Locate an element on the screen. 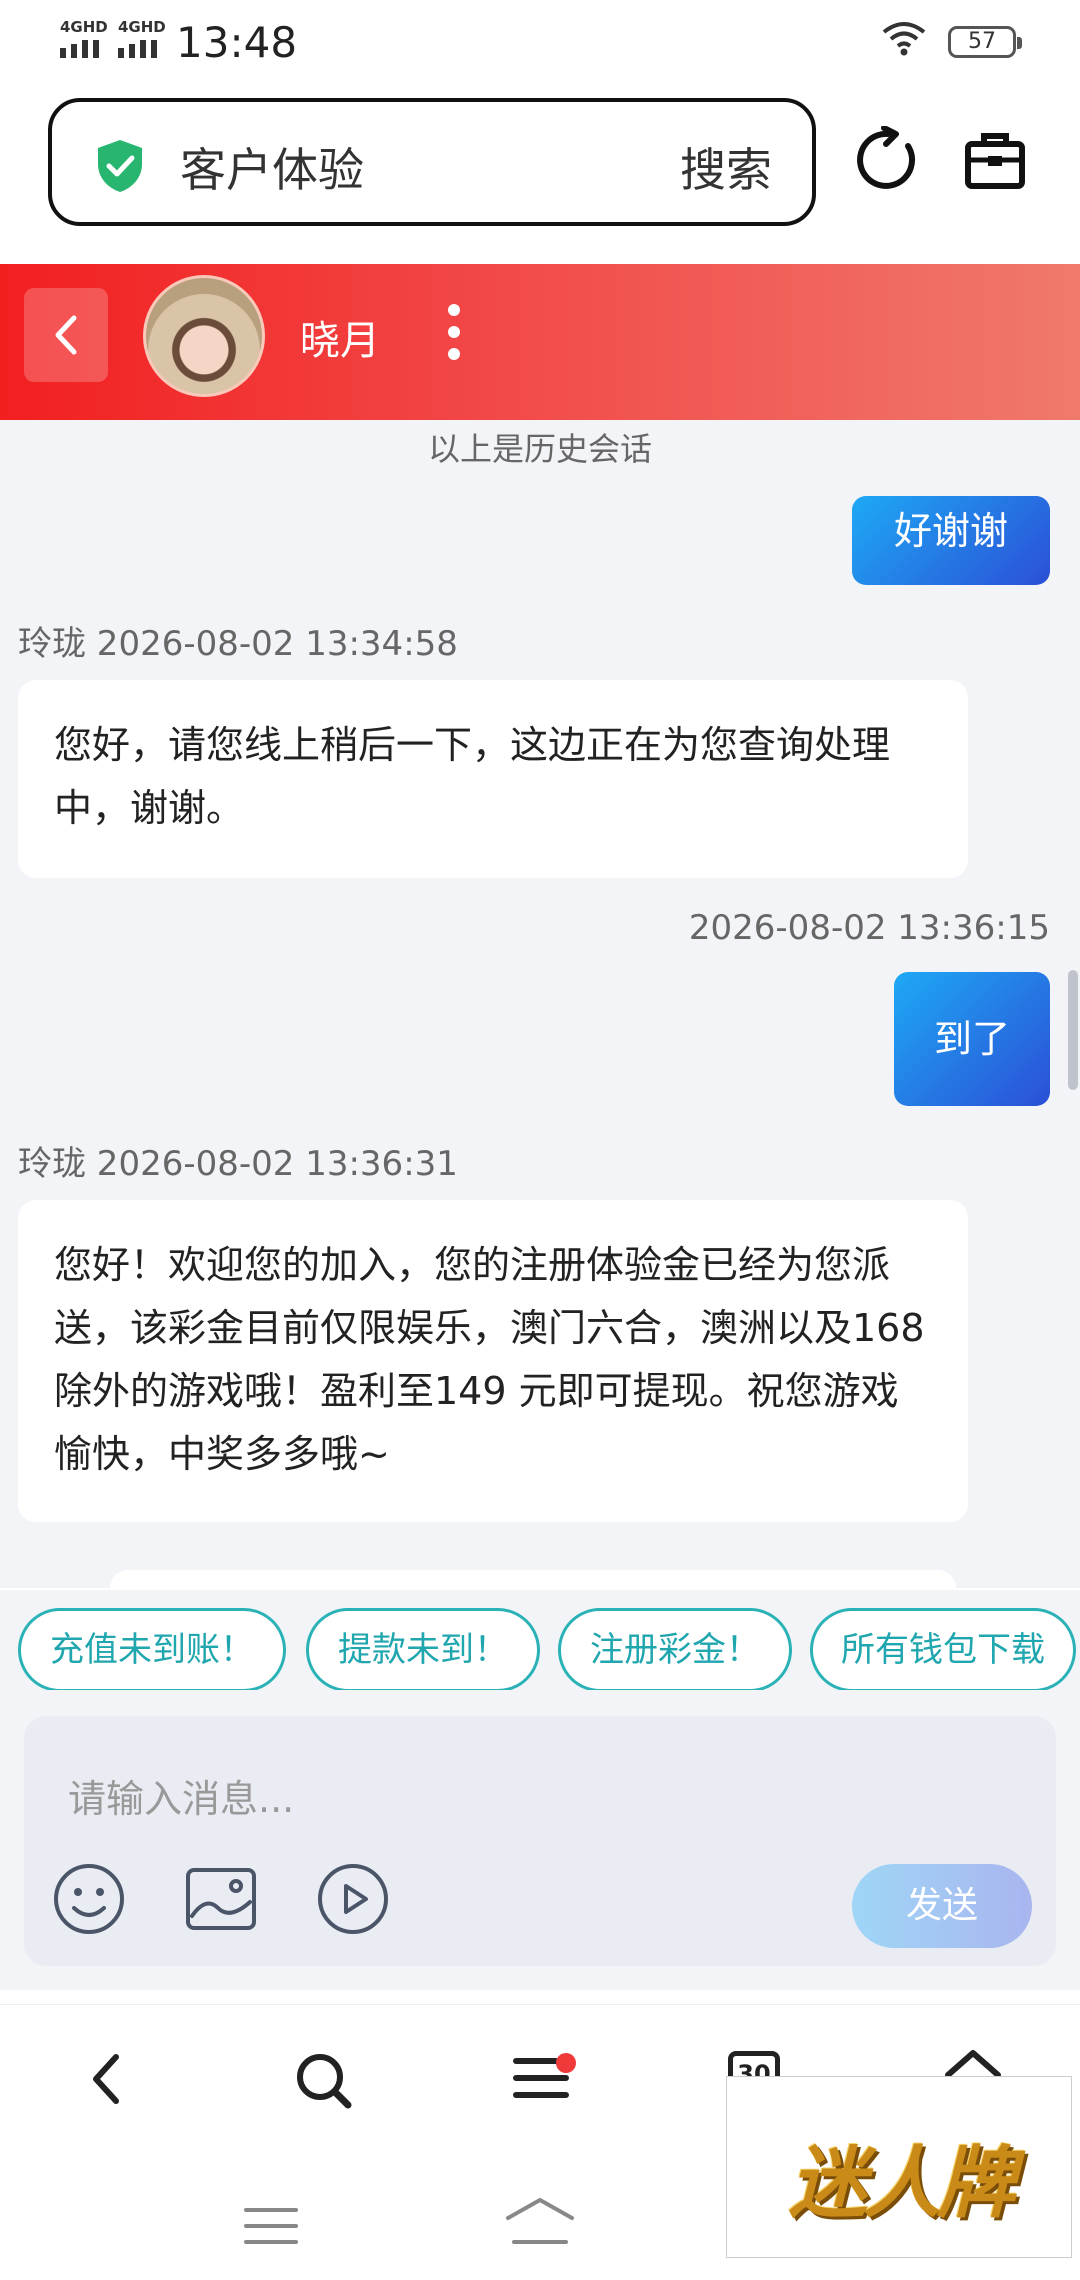 This screenshot has width=1080, height=2280. toolbox-icon is located at coordinates (995, 160).